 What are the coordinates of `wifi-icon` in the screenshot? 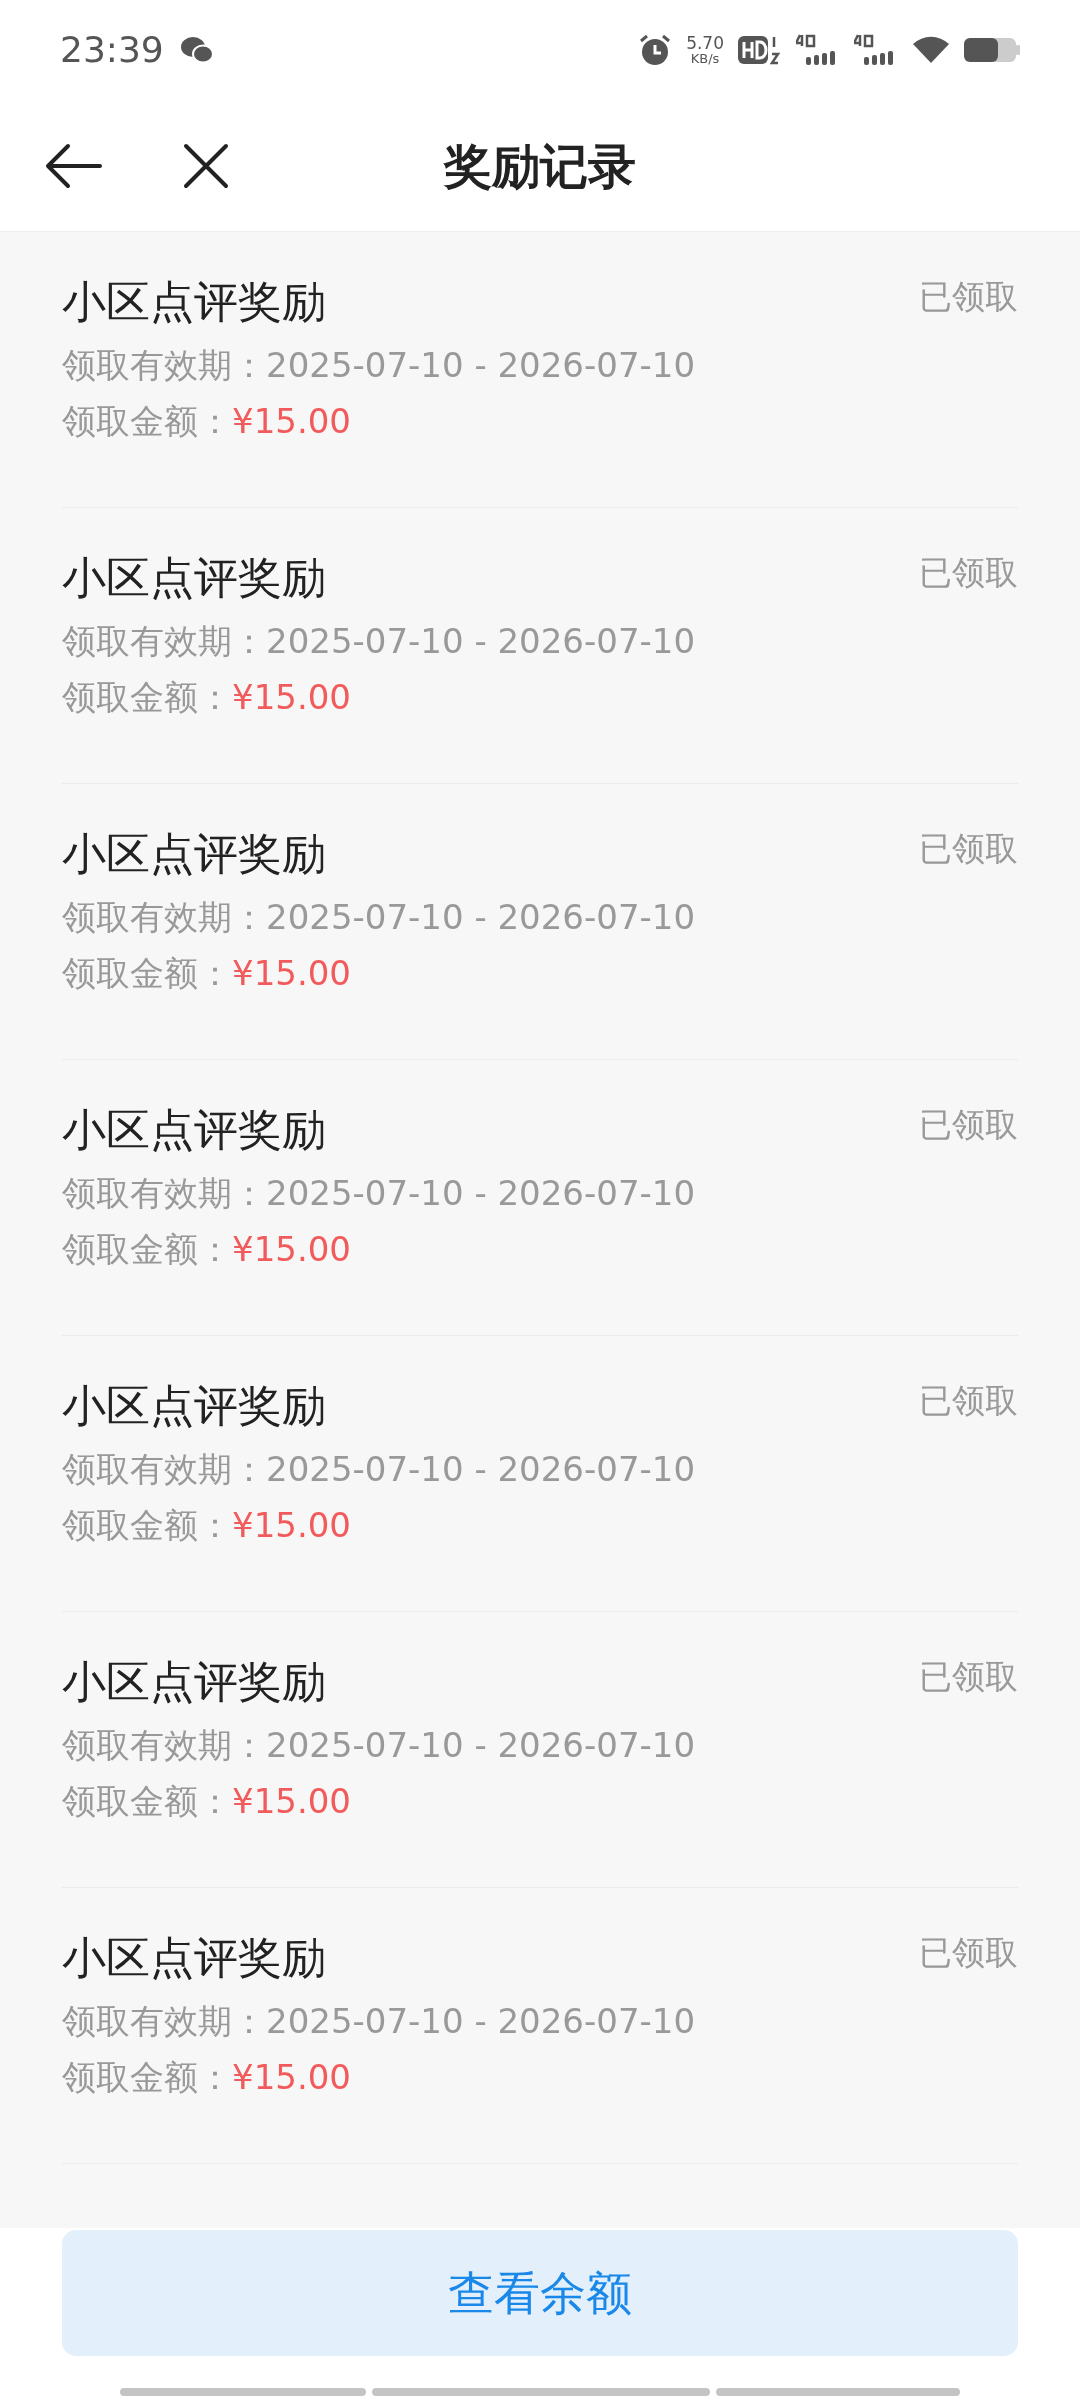 It's located at (931, 50).